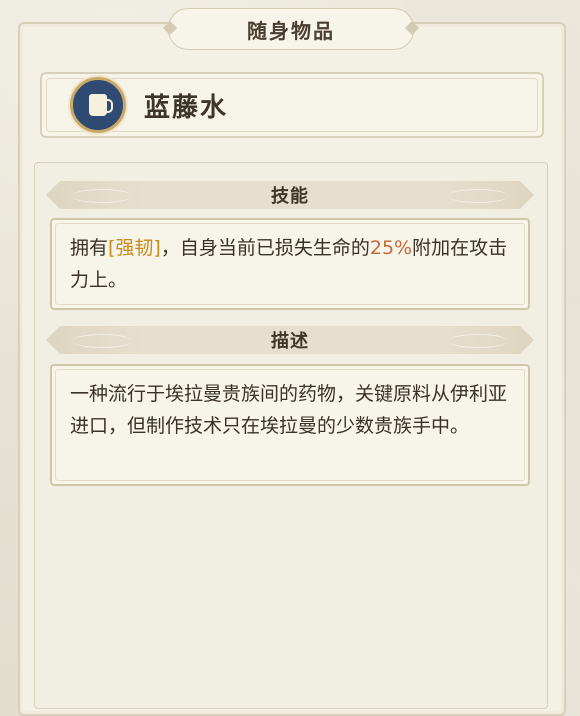  What do you see at coordinates (101, 105) in the screenshot?
I see `cup-shape` at bounding box center [101, 105].